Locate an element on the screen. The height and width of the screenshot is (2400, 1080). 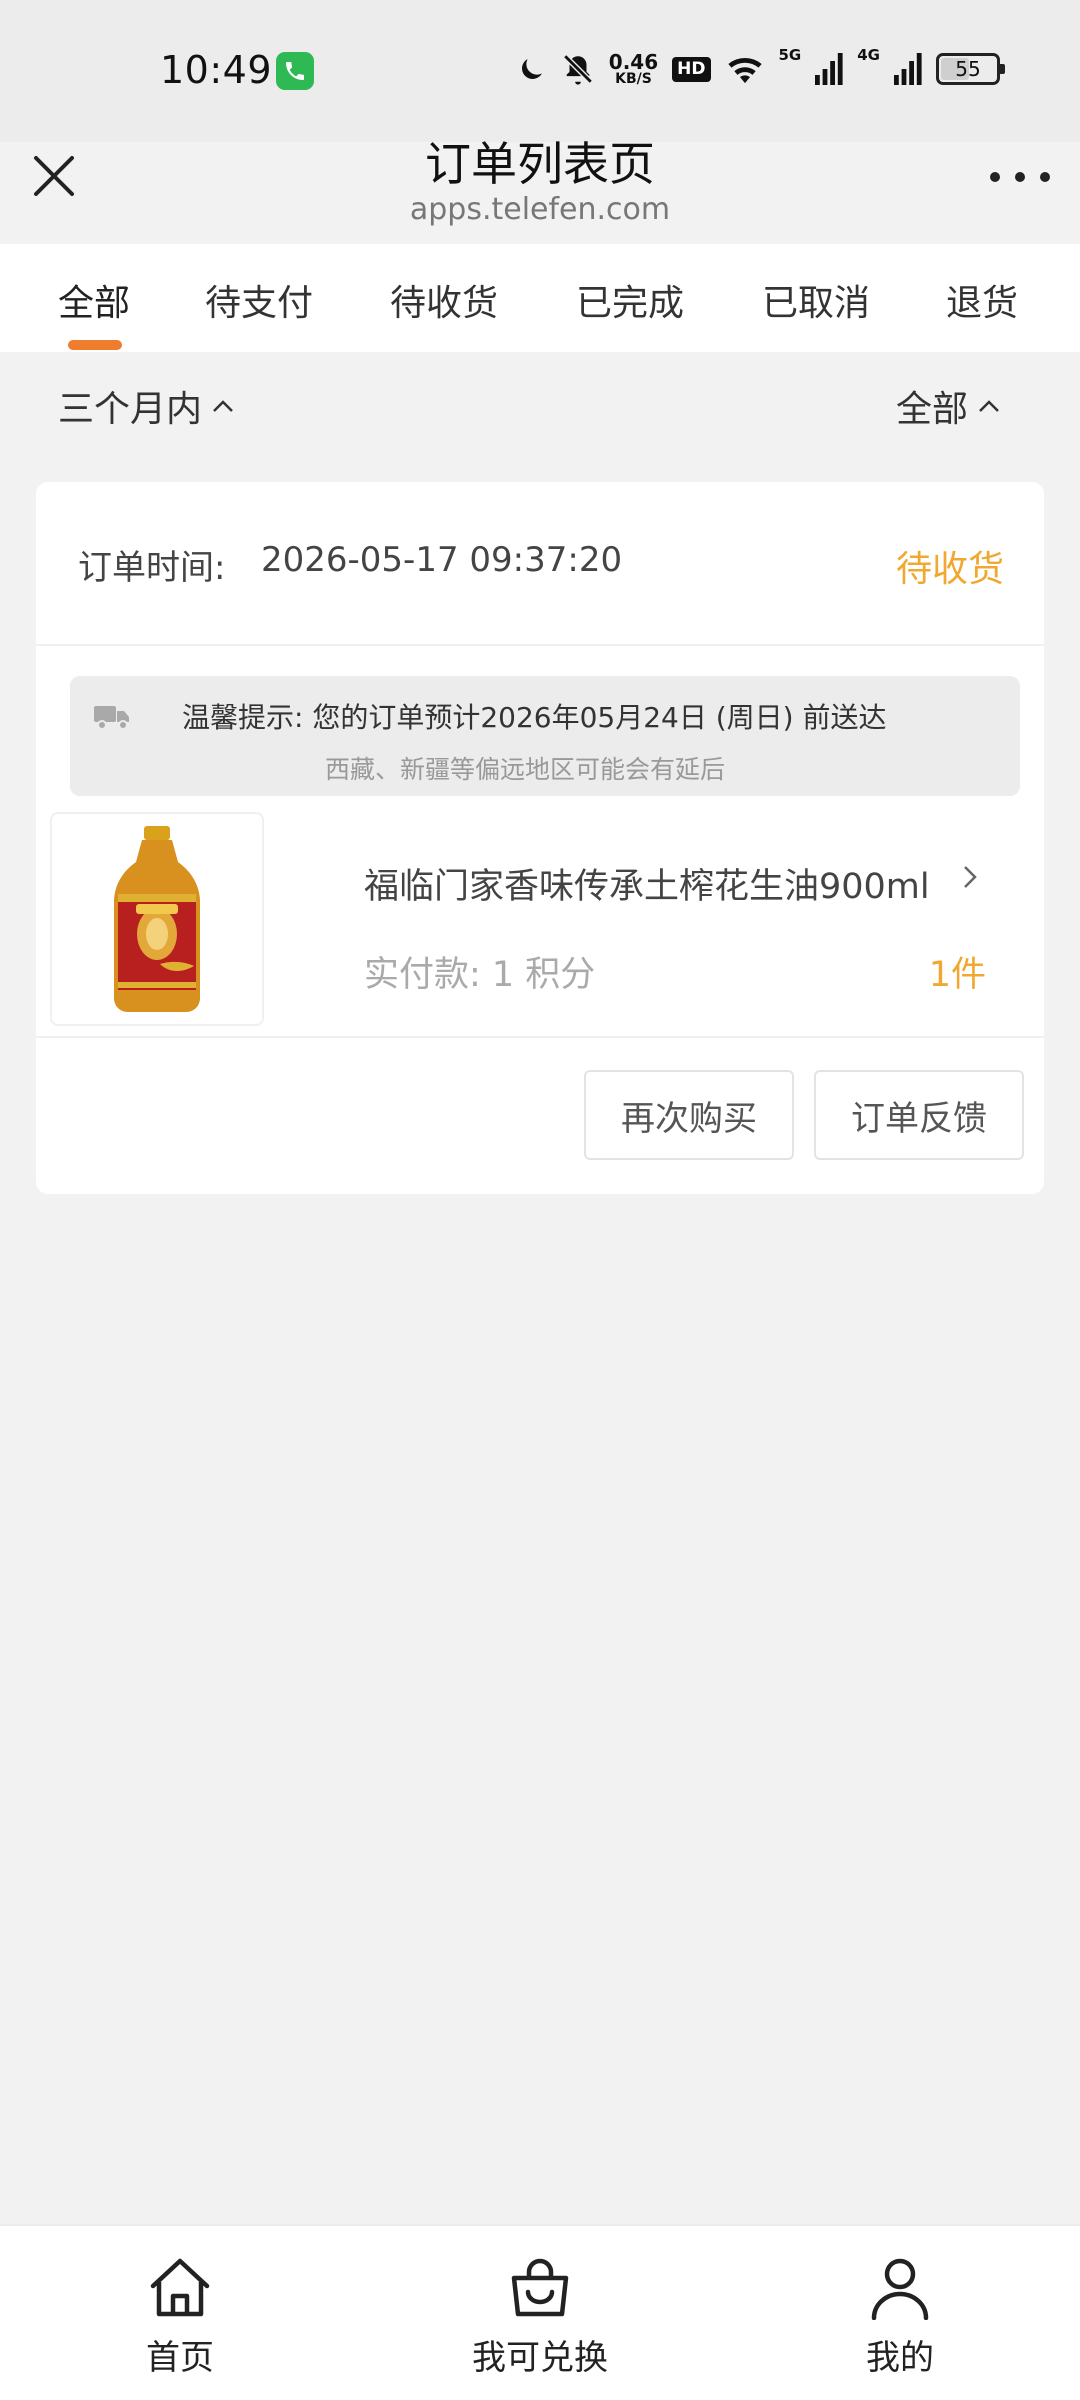
delivery-estimate: 温馨提示: 您的订单预计2026年05月24日 (周日) 前送达 is located at coordinates (534, 717).